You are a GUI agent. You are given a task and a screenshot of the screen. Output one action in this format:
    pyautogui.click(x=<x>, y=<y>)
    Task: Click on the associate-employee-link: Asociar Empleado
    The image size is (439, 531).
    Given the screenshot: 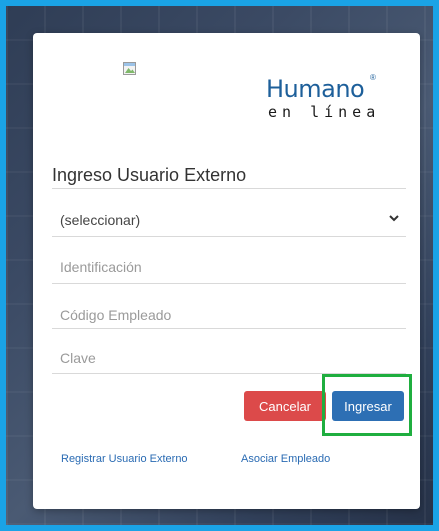 What is the action you would take?
    pyautogui.click(x=285, y=459)
    